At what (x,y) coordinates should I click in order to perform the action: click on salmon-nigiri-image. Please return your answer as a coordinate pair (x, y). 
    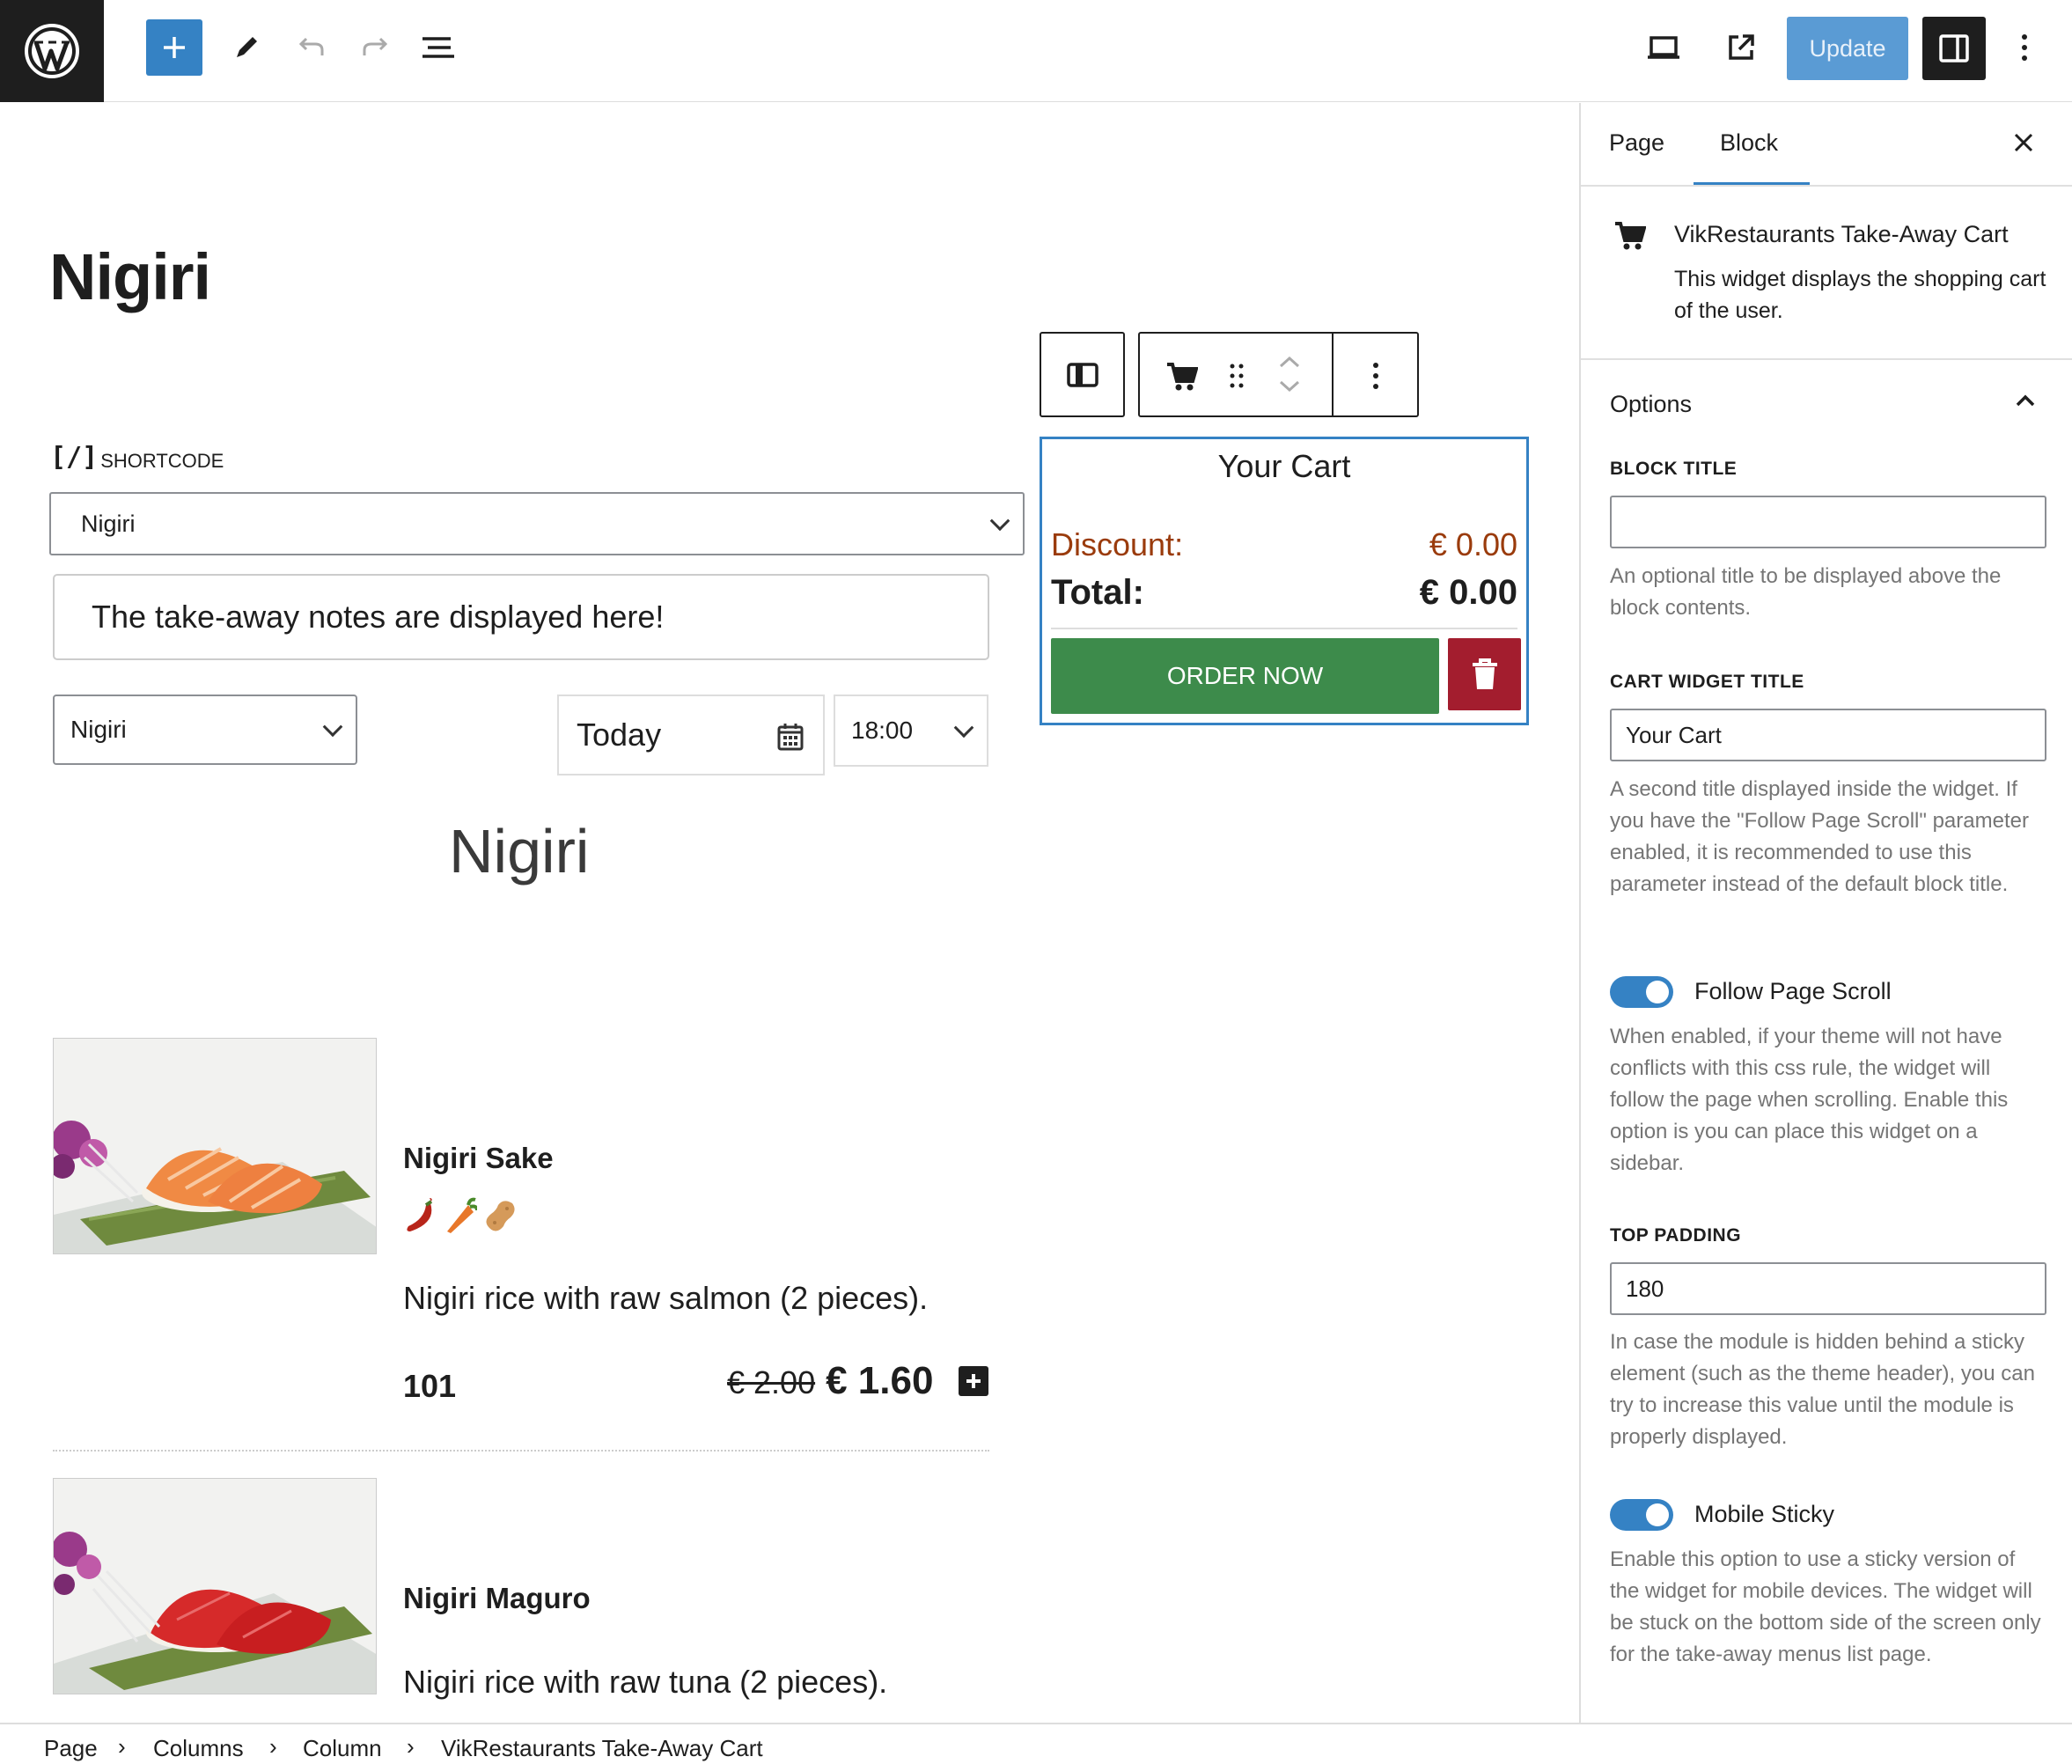
    Looking at the image, I should click on (215, 1146).